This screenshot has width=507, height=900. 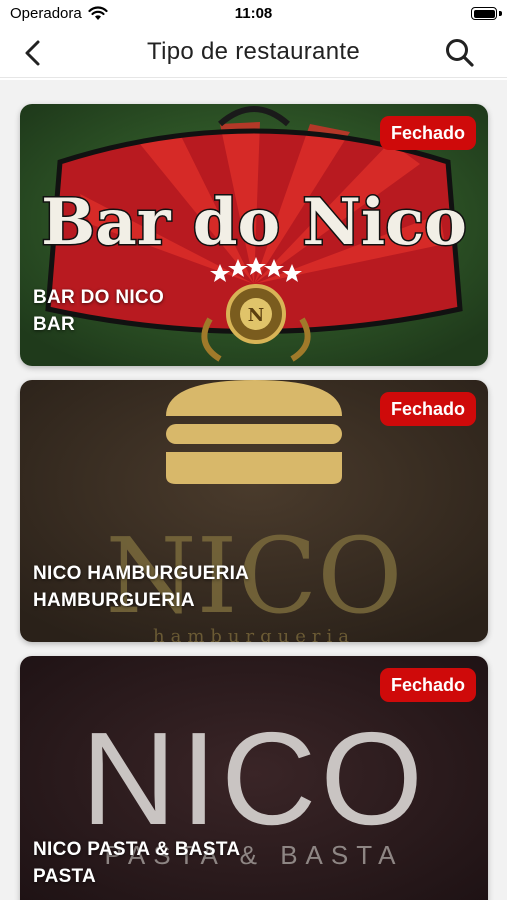 What do you see at coordinates (460, 53) in the screenshot?
I see `search-icon` at bounding box center [460, 53].